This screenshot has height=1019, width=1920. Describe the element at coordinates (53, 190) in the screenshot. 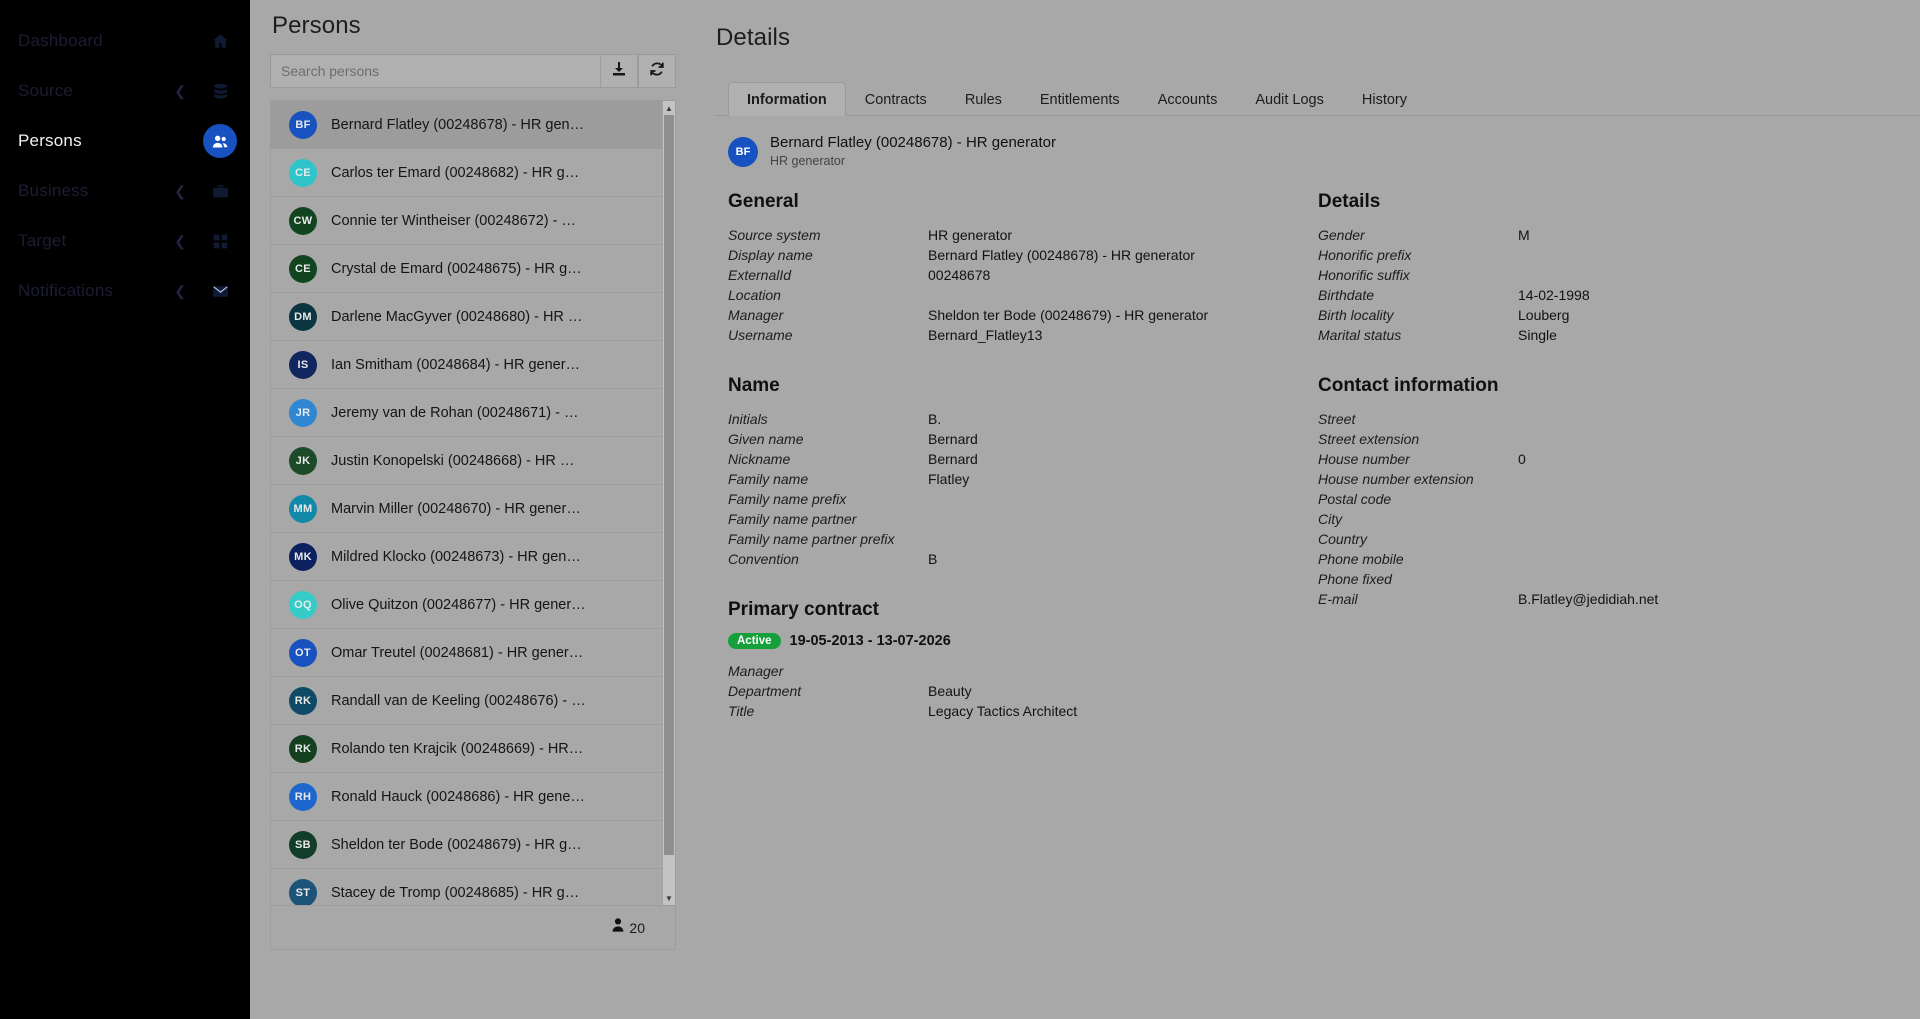

I see `sidebar-item-label: Business` at that location.